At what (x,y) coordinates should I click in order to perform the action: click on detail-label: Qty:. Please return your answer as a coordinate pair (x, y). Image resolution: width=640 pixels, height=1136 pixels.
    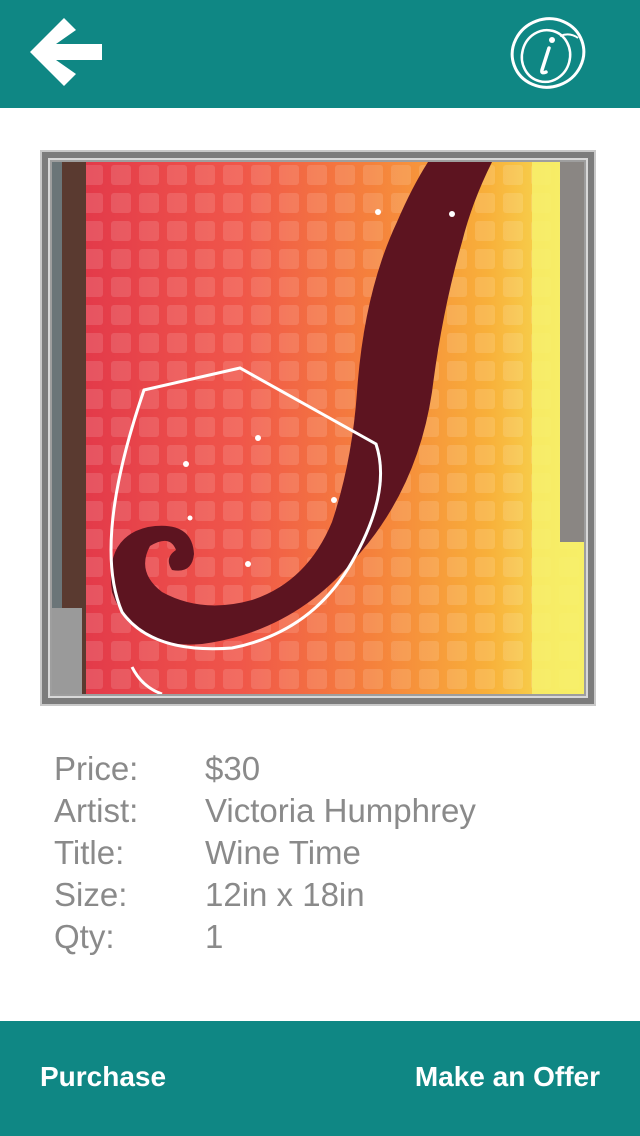
    Looking at the image, I should click on (84, 936).